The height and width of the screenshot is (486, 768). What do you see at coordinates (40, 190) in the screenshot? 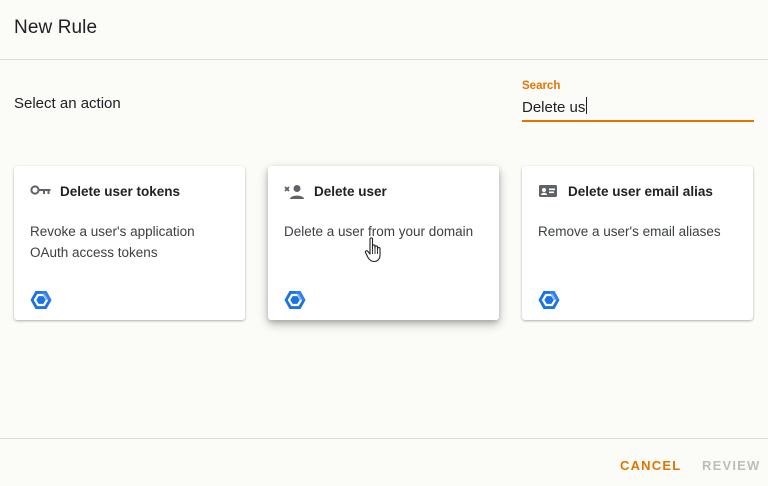
I see `key-icon` at bounding box center [40, 190].